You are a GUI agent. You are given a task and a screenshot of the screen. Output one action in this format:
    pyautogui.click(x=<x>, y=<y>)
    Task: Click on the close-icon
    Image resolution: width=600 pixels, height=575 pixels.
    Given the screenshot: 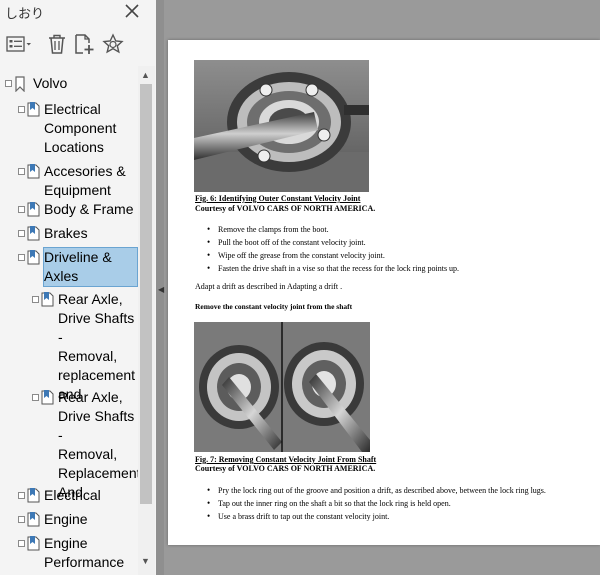 What is the action you would take?
    pyautogui.click(x=132, y=11)
    